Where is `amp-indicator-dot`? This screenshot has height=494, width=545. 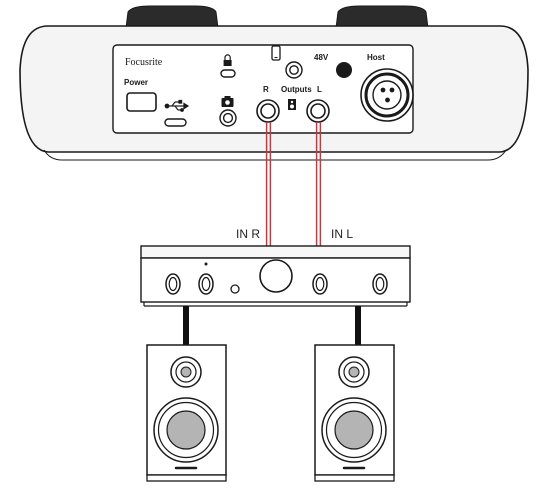
amp-indicator-dot is located at coordinates (206, 264).